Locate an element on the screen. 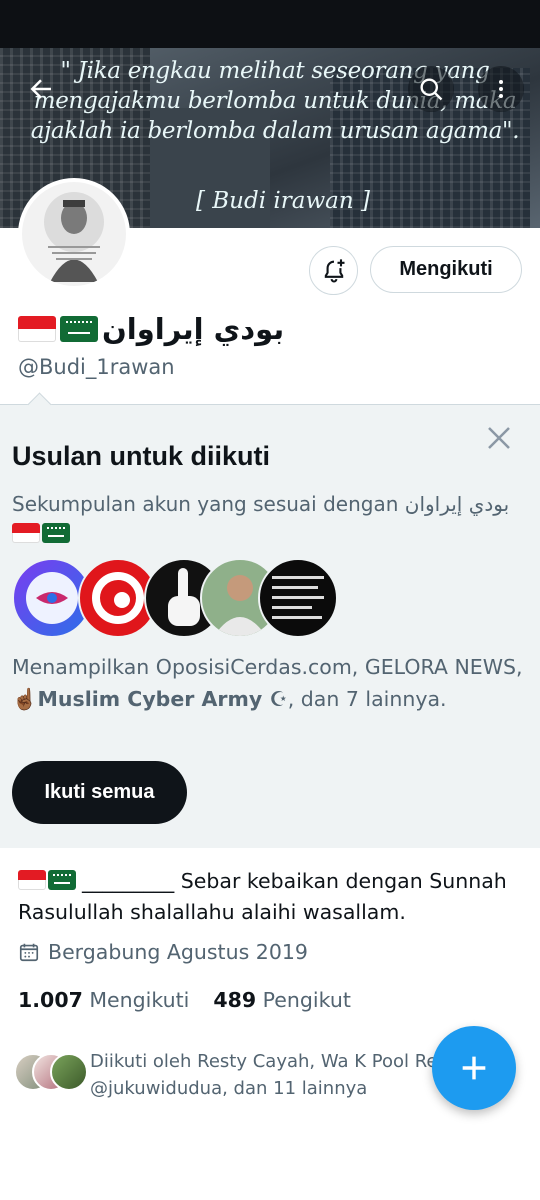  followers-count: 489 is located at coordinates (235, 1000).